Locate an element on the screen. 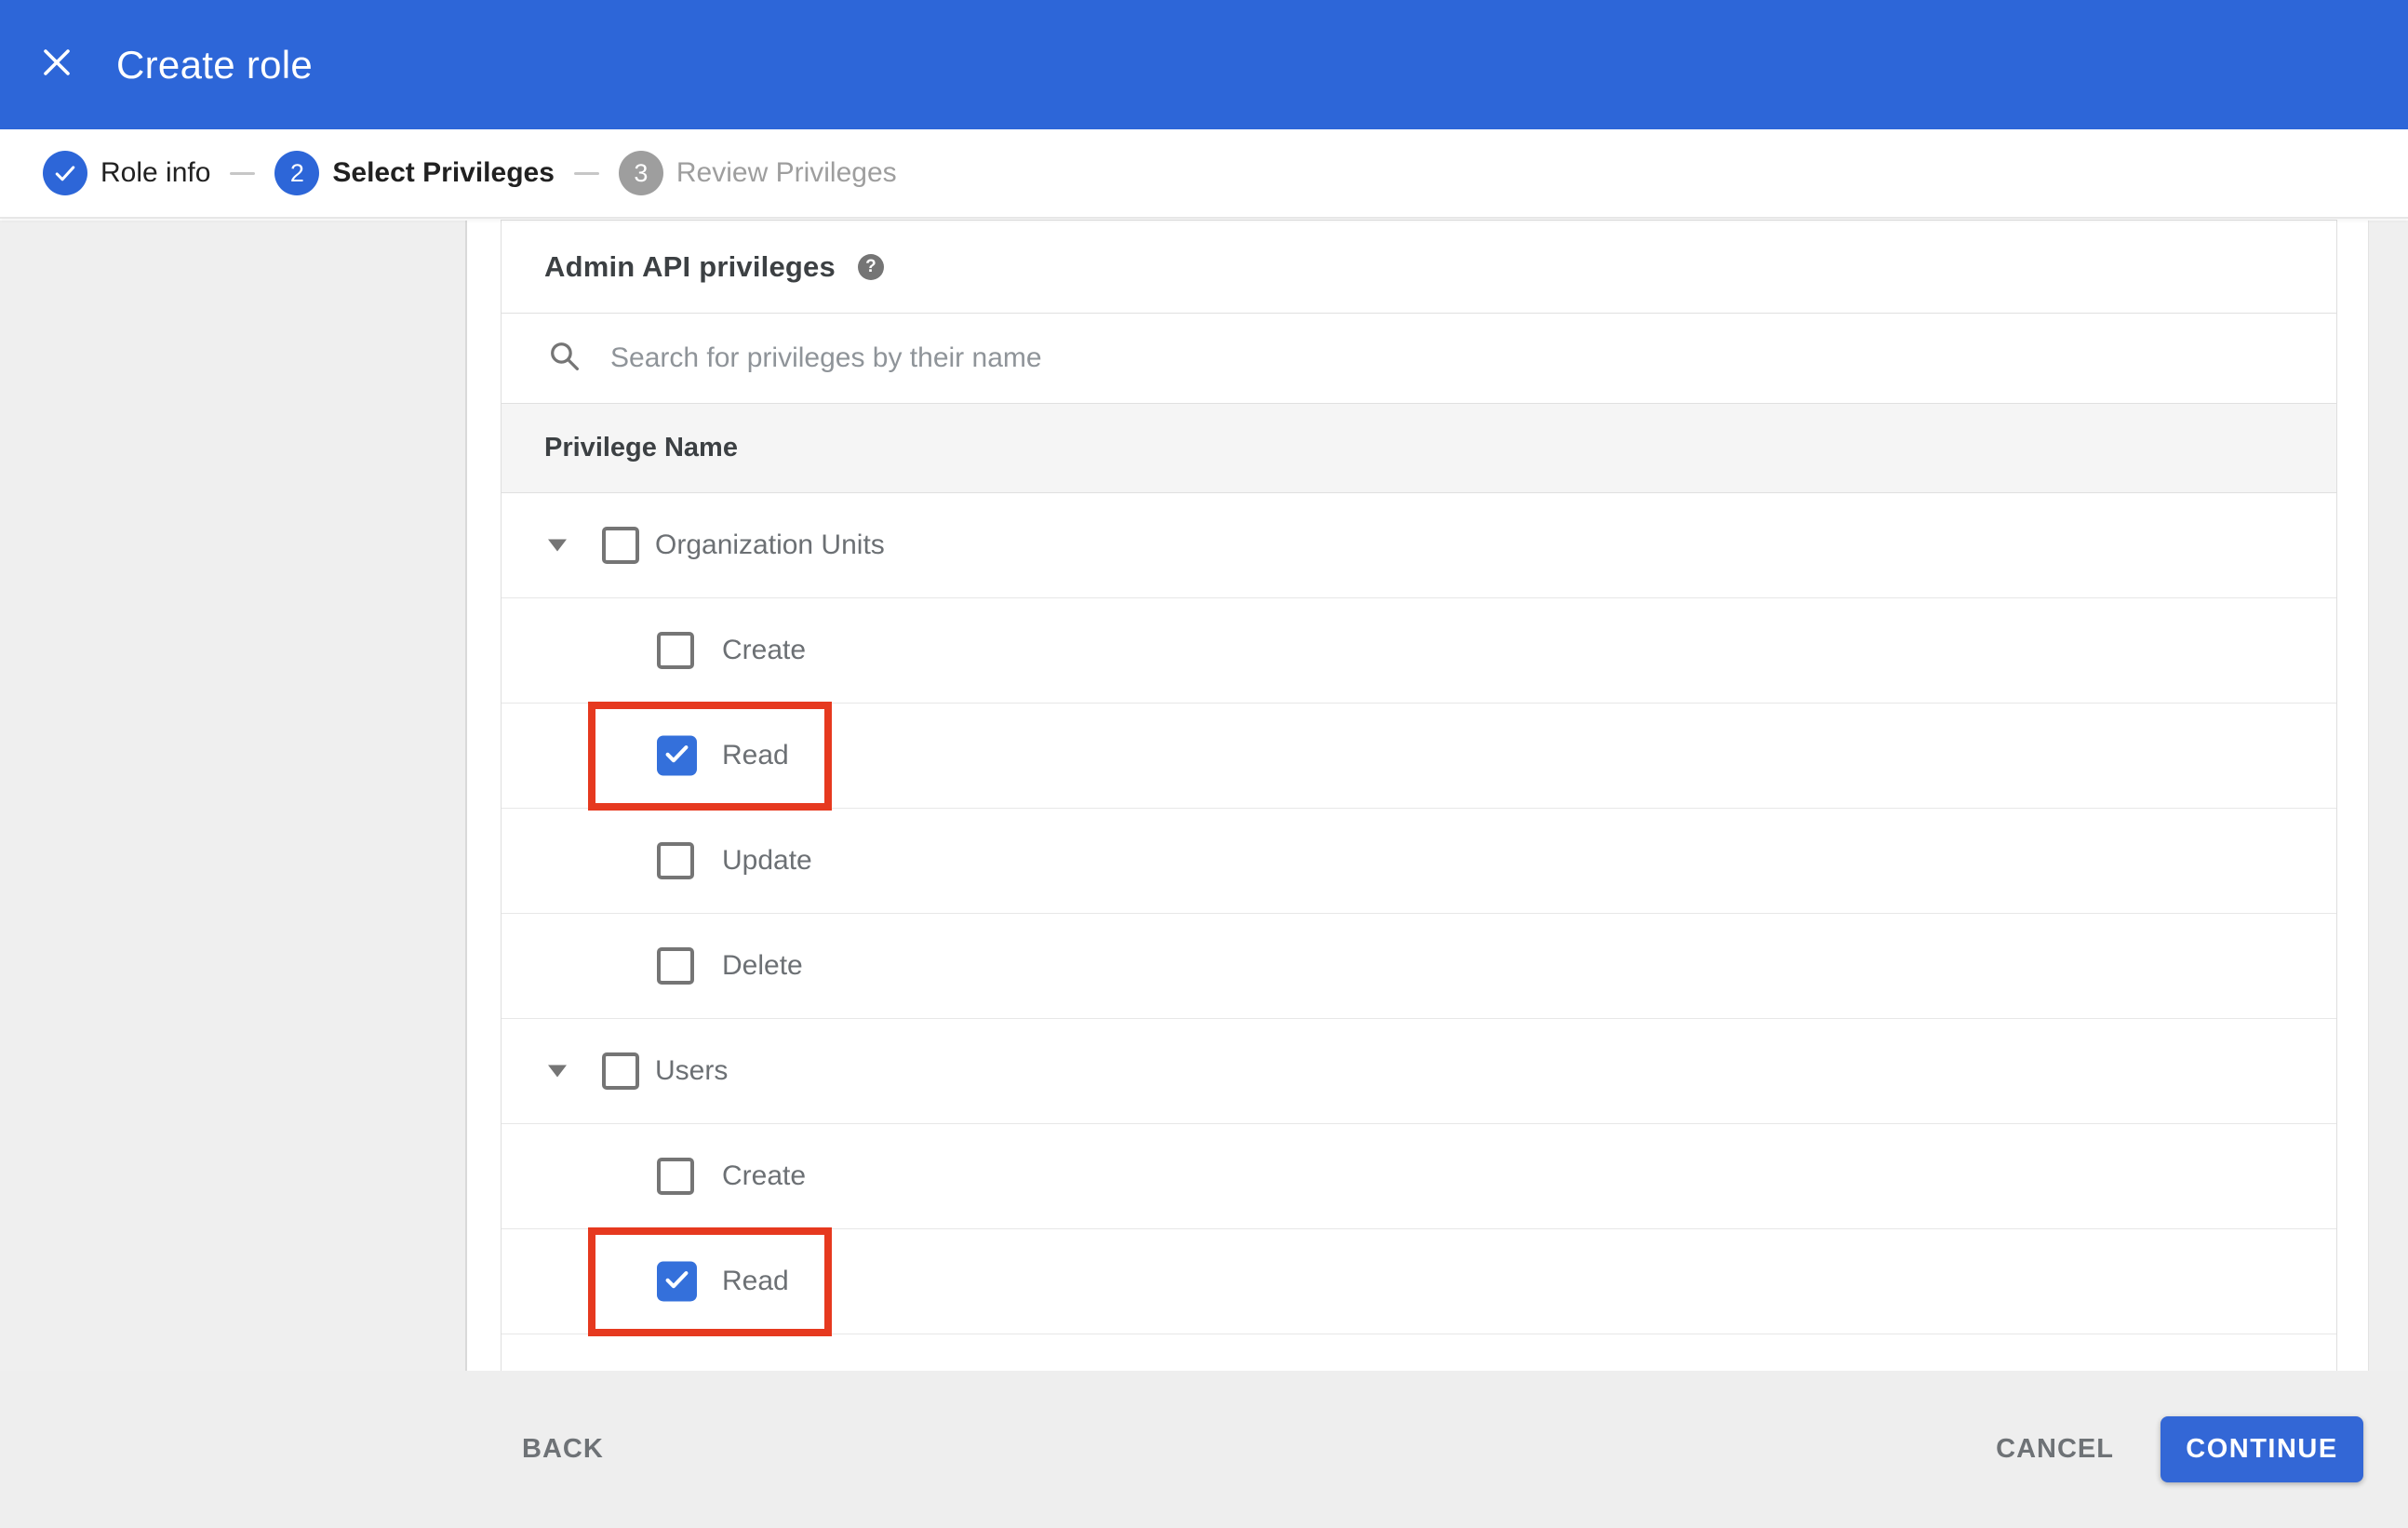  page-title: Create role is located at coordinates (215, 64).